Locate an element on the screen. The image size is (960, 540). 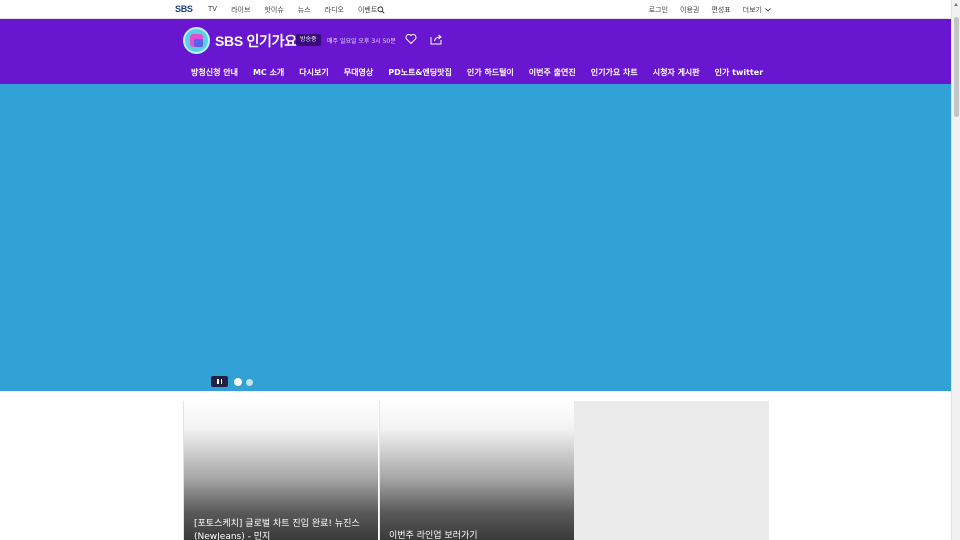
menu-audience-apply: 방청신청 안내 is located at coordinates (214, 72).